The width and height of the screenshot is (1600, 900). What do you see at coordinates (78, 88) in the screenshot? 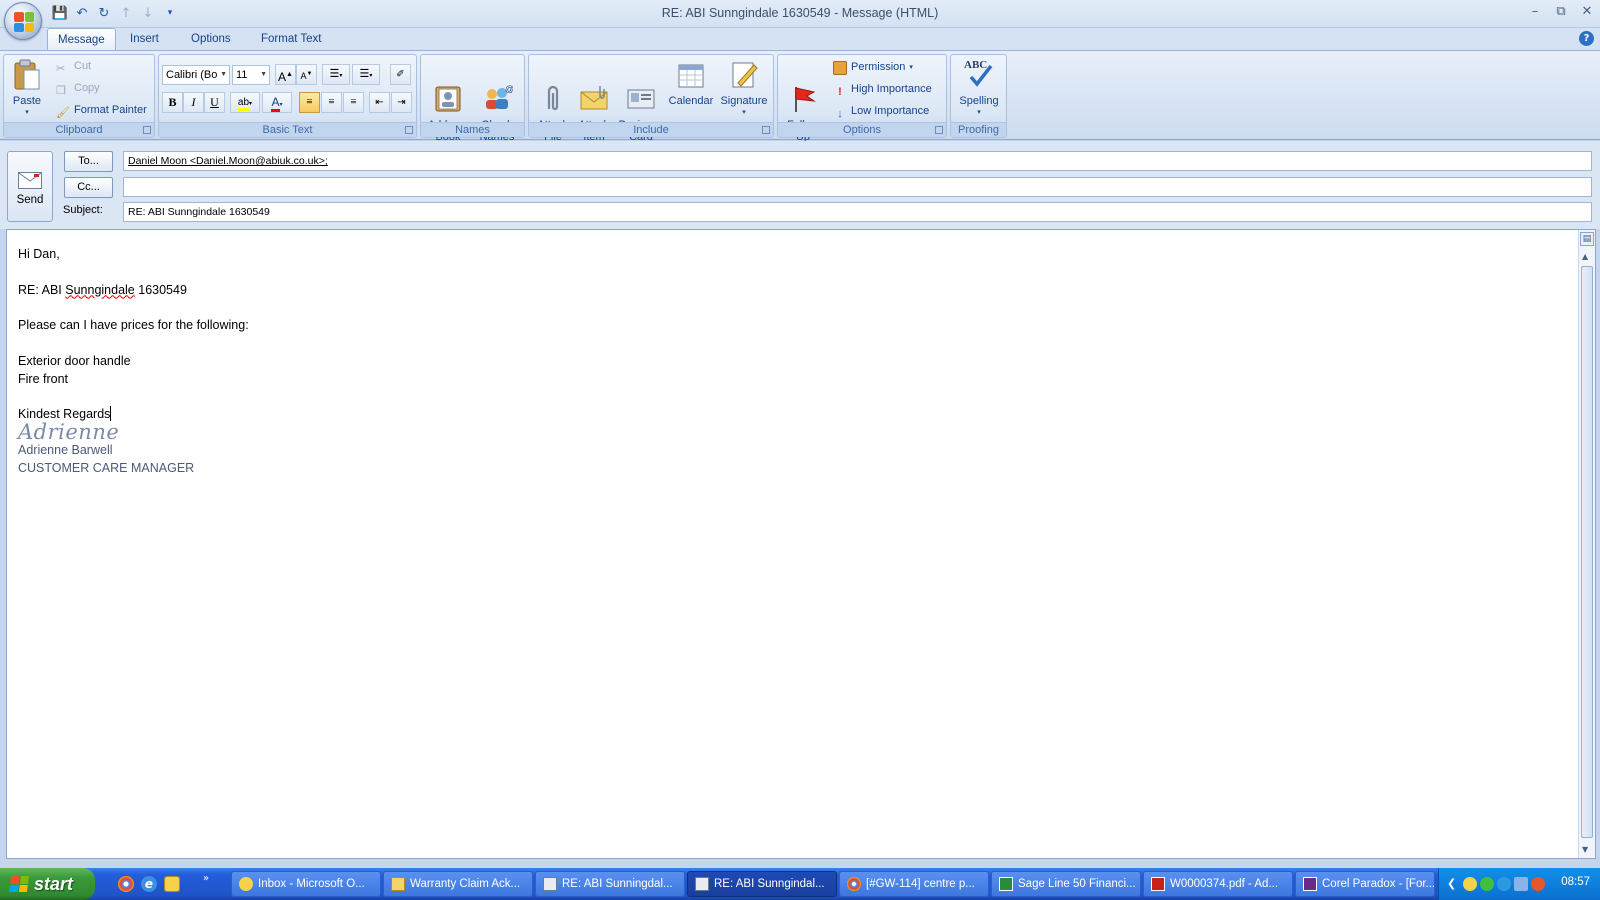
I see `copy-button: ❐ Copy` at bounding box center [78, 88].